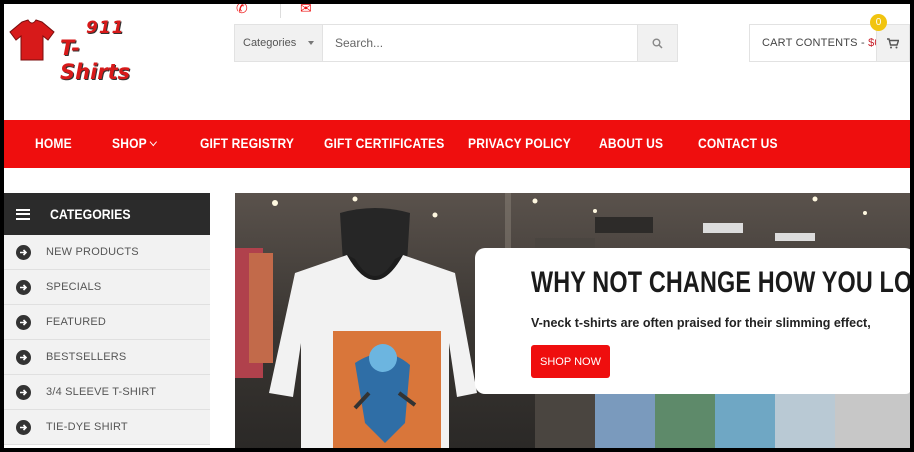  Describe the element at coordinates (87, 427) in the screenshot. I see `sidebar-item-label: TIE-DYE SHIRT` at that location.